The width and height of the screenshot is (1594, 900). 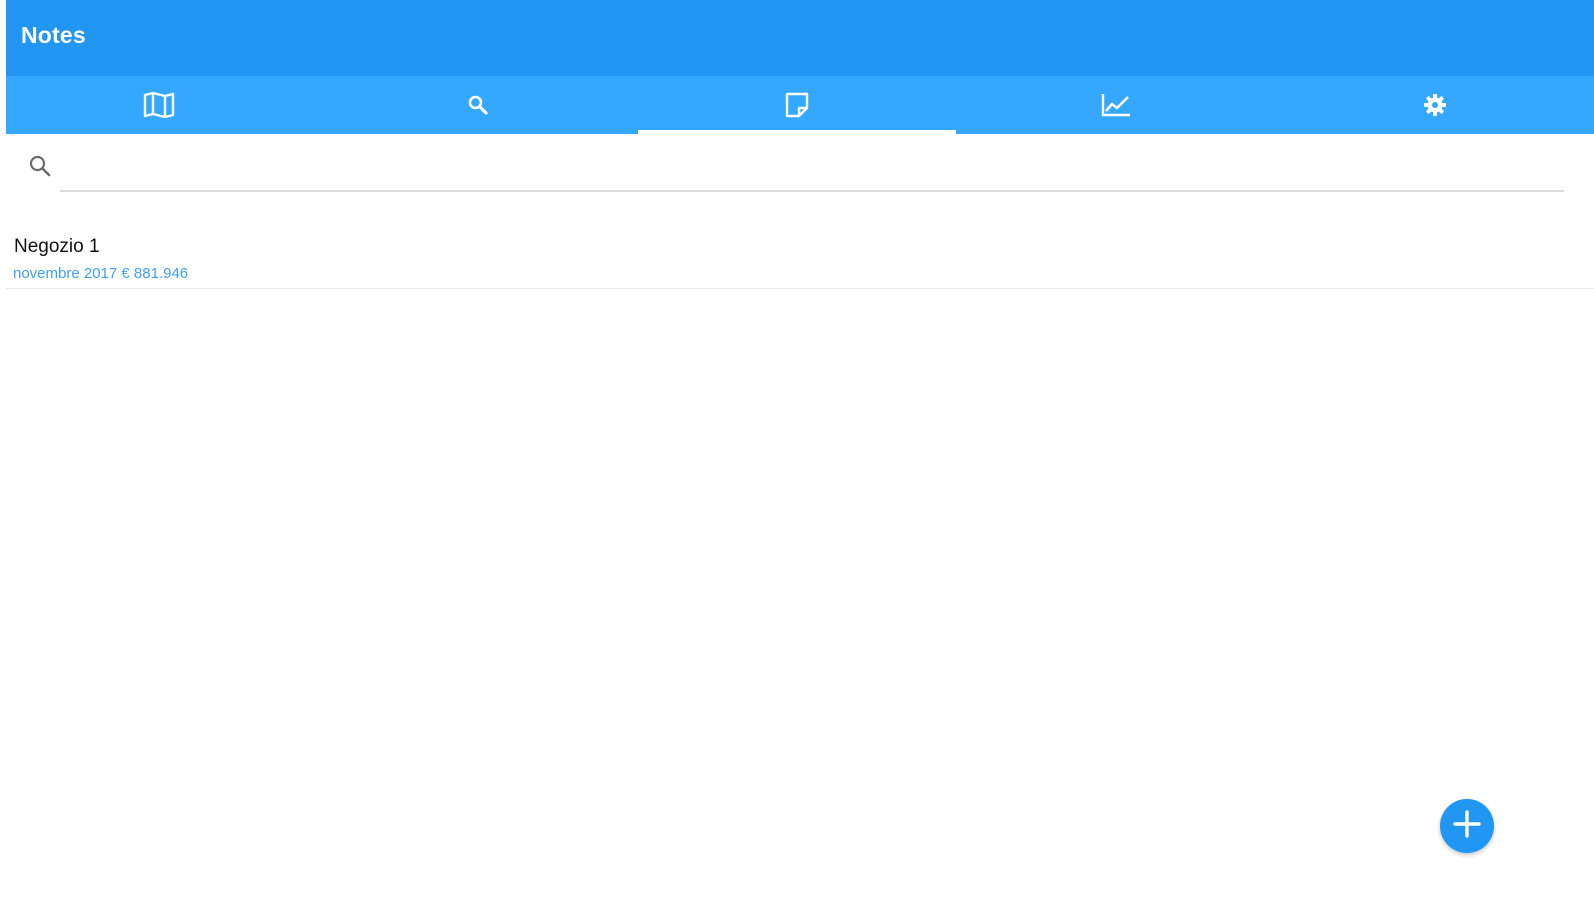 I want to click on plus-icon, so click(x=1467, y=826).